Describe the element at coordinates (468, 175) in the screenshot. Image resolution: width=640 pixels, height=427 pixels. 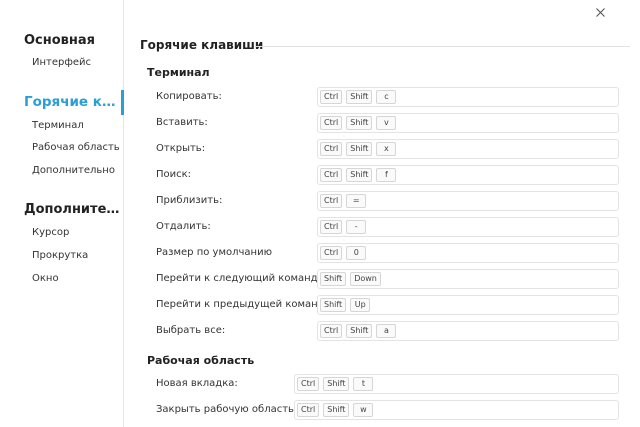
I see `shortcut-field-search: Ctrl Shift f` at that location.